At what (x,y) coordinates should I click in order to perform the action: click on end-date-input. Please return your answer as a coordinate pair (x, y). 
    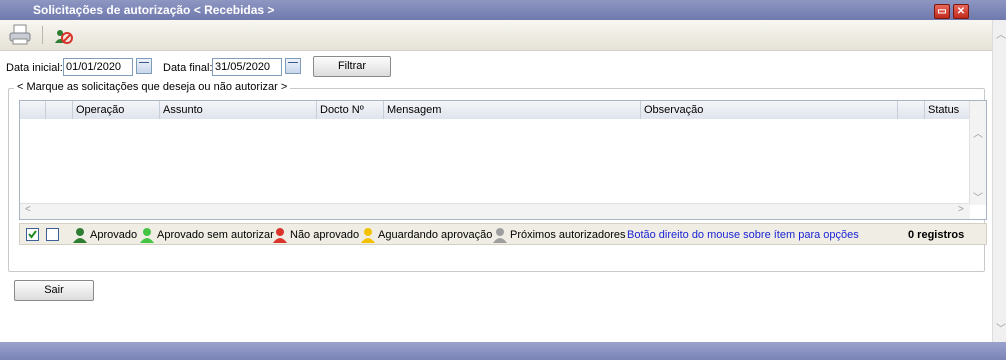
    Looking at the image, I should click on (247, 67).